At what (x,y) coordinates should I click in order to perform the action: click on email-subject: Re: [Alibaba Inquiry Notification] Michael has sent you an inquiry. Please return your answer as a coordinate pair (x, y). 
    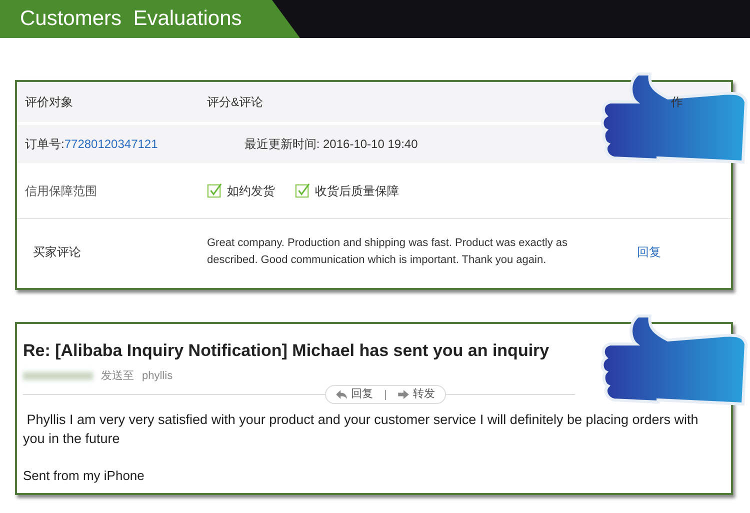
    Looking at the image, I should click on (286, 351).